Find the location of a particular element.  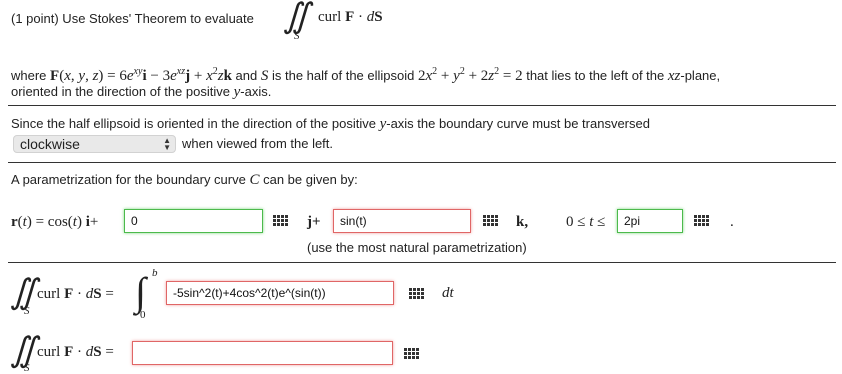

r-lhs: r(t) = cos(t) i+ is located at coordinates (55, 222).